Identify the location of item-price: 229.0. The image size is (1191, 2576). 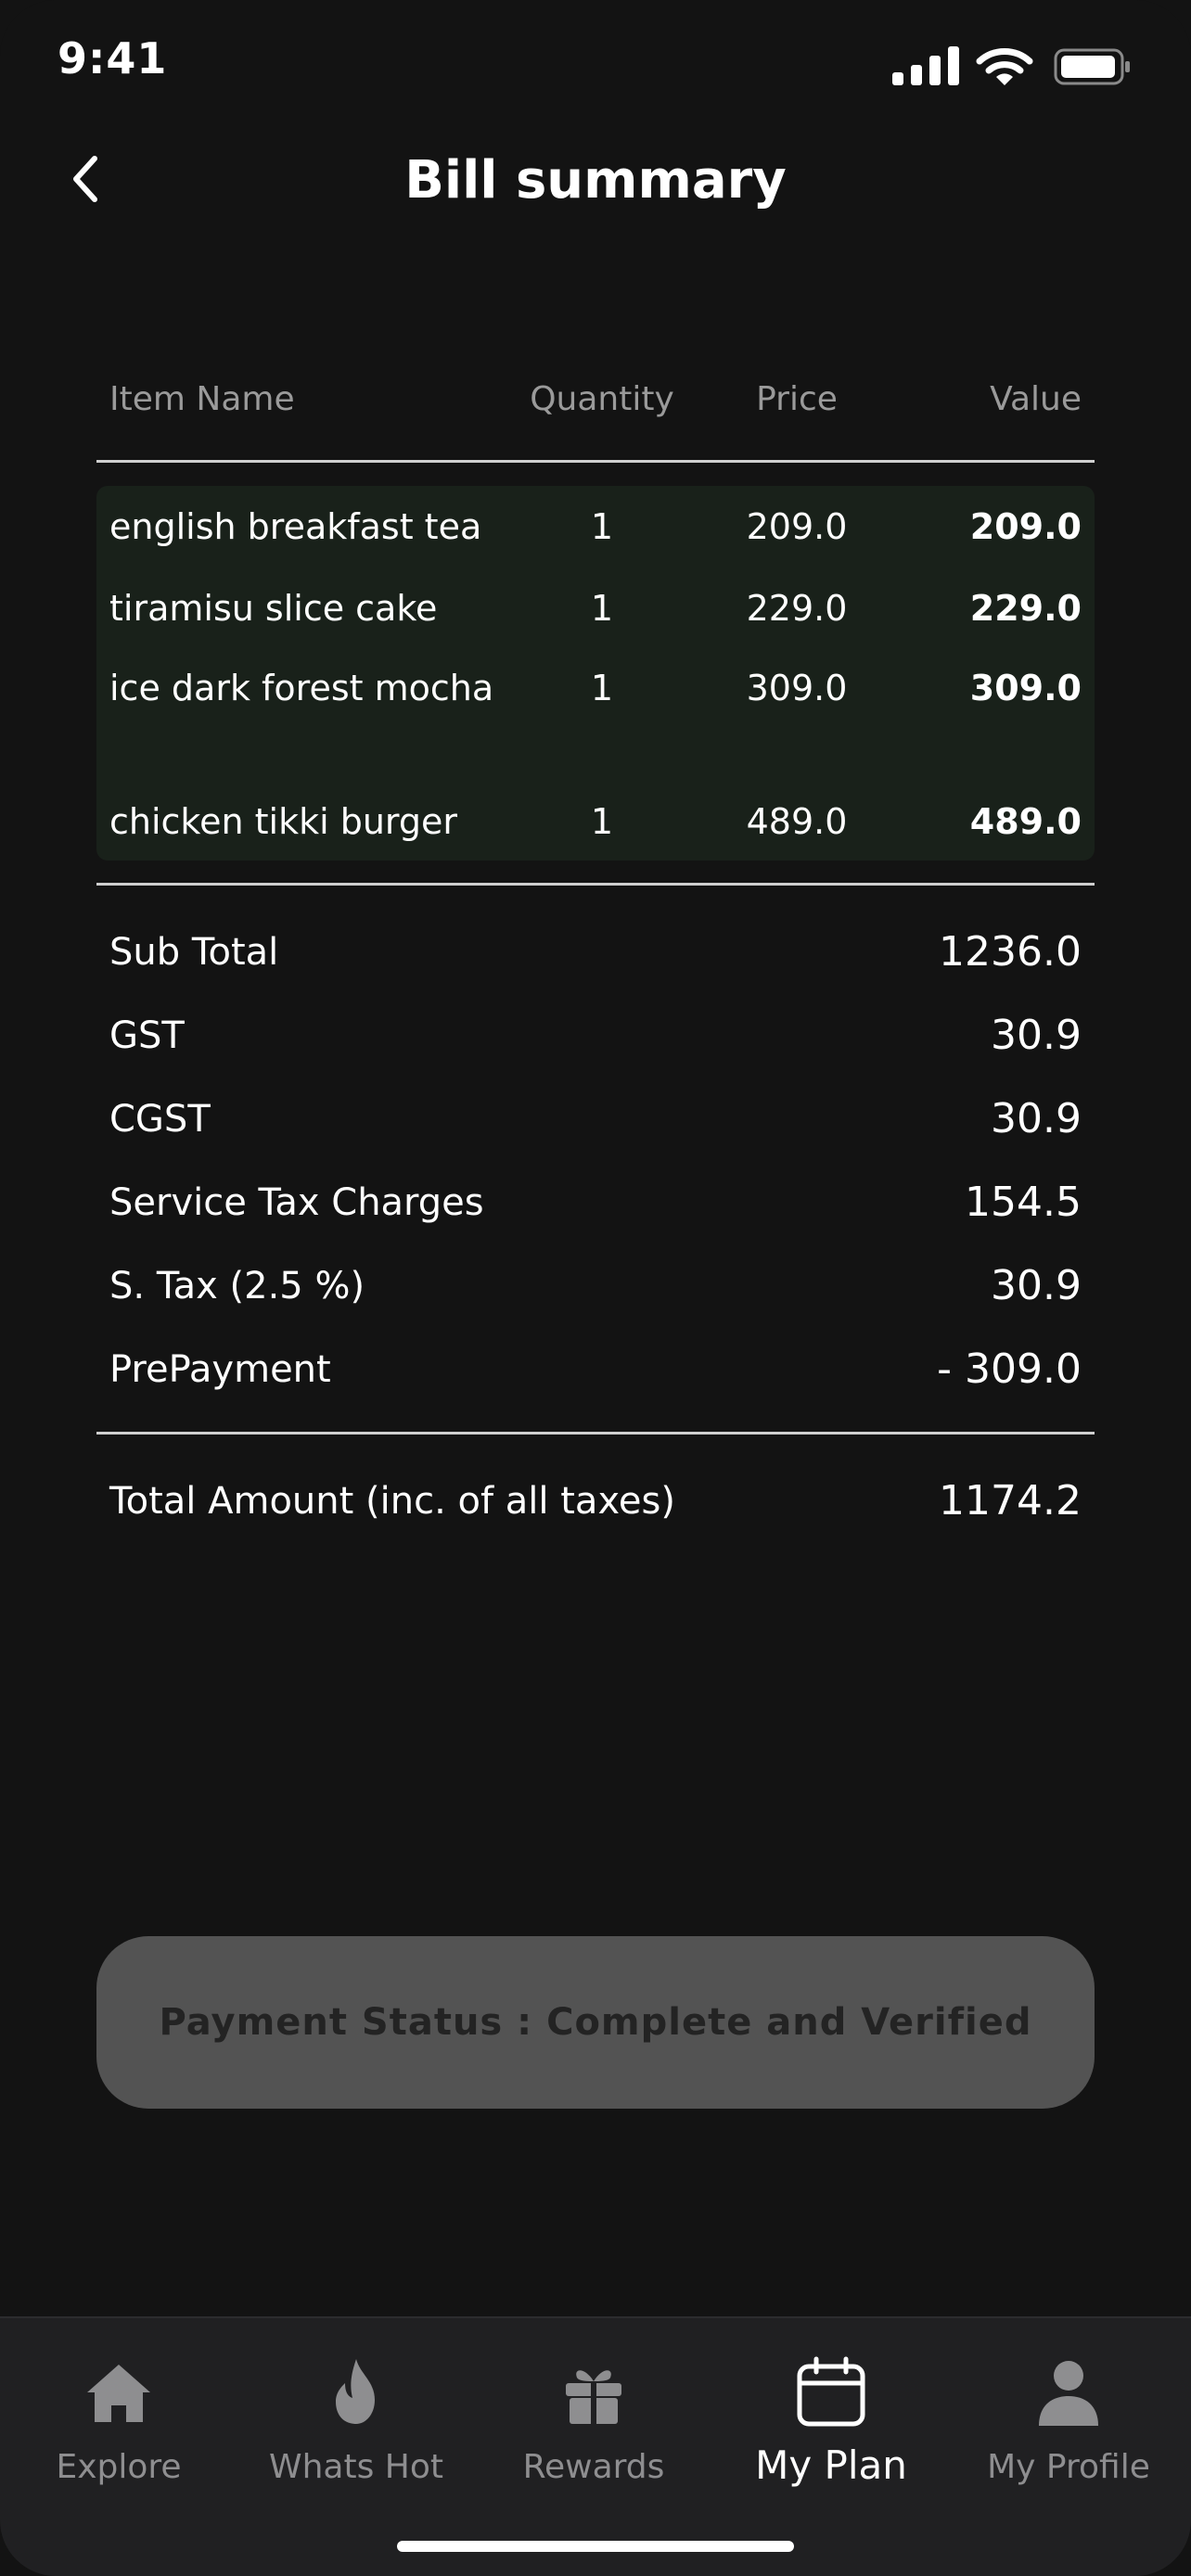
(797, 608).